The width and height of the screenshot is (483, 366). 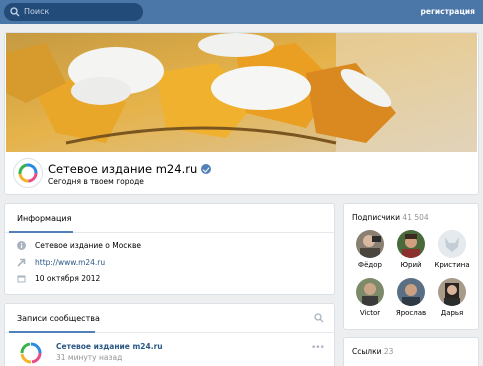 What do you see at coordinates (206, 169) in the screenshot?
I see `verified-check-icon` at bounding box center [206, 169].